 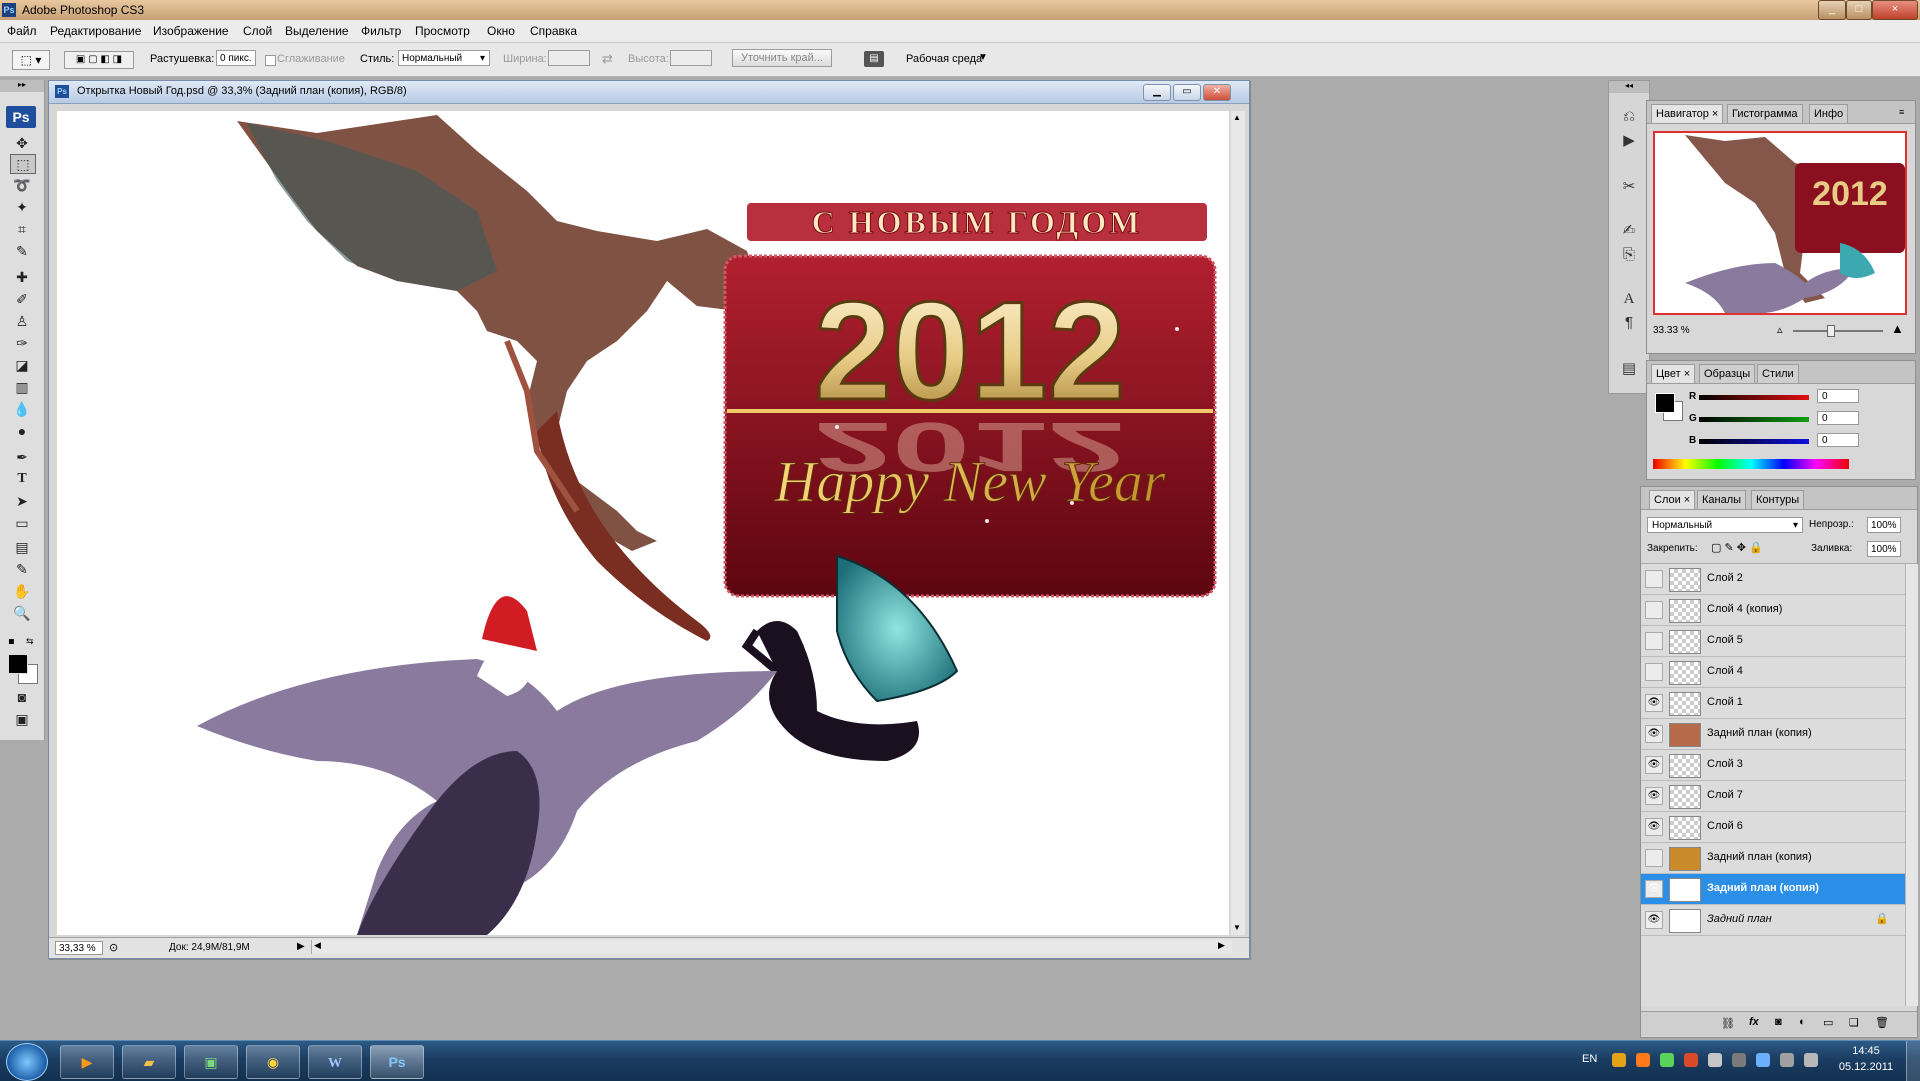 I want to click on close-button: ×, so click(x=1895, y=10).